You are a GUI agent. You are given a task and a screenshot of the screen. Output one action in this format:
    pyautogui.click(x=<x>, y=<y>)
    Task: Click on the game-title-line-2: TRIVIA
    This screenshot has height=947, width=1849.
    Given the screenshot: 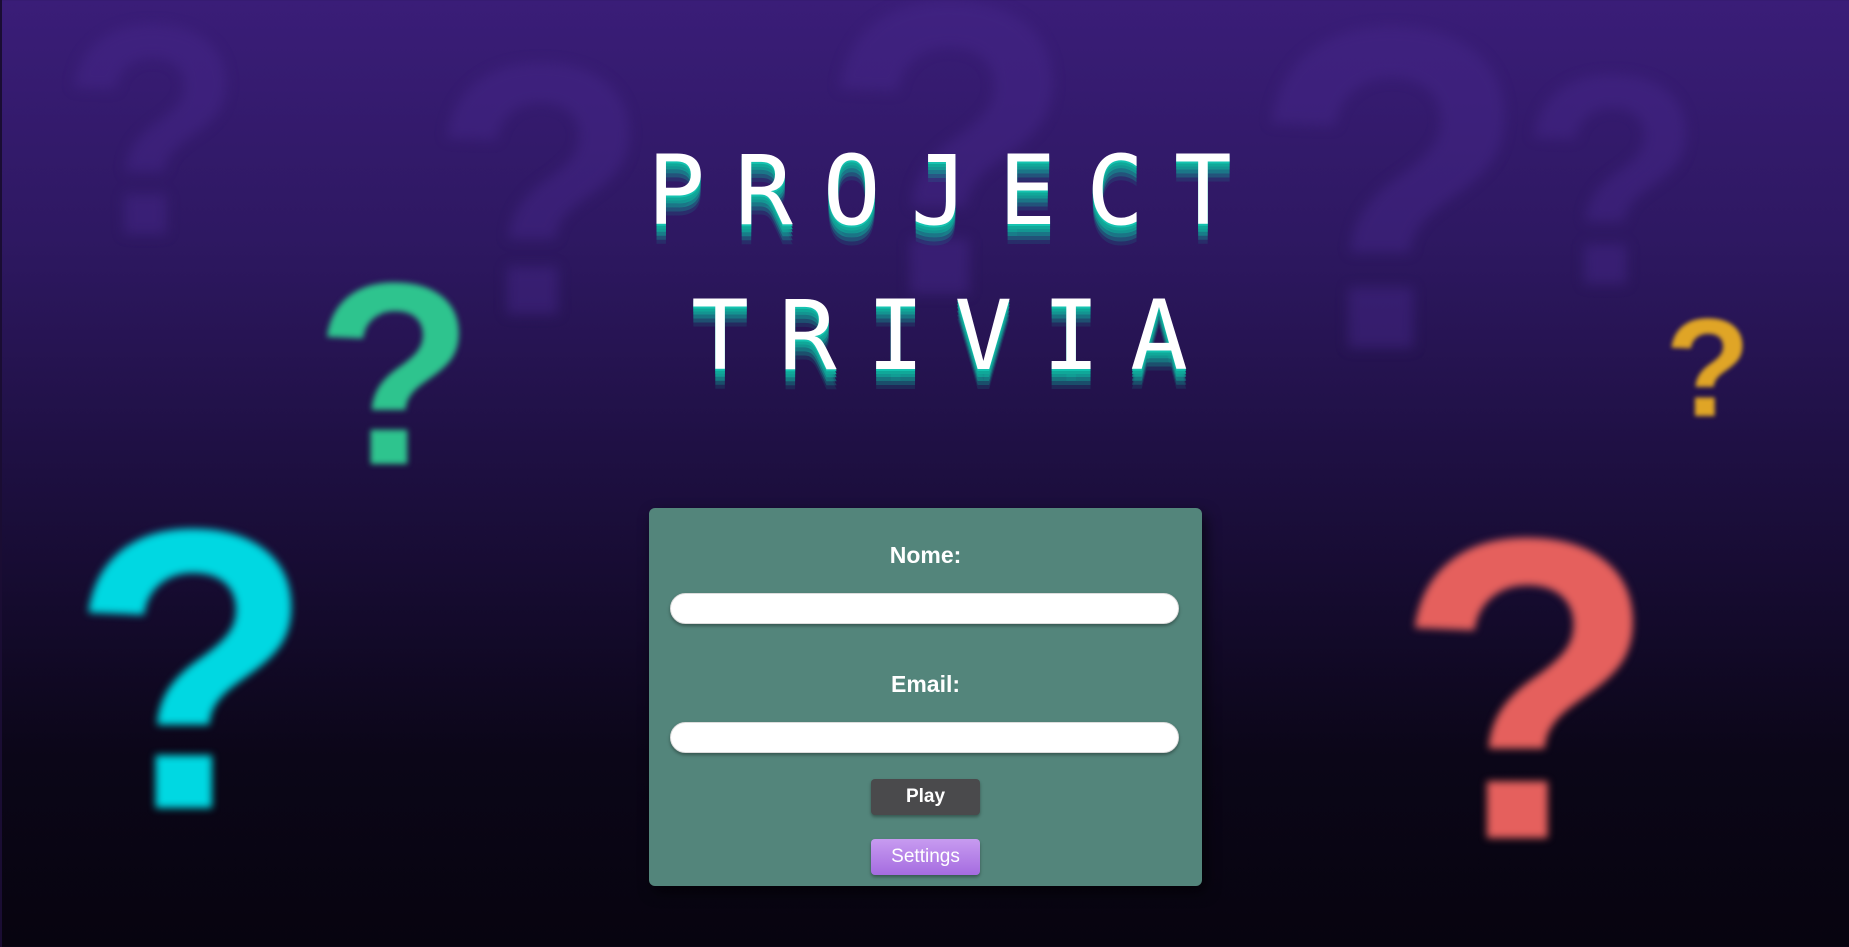 What is the action you would take?
    pyautogui.click(x=954, y=336)
    